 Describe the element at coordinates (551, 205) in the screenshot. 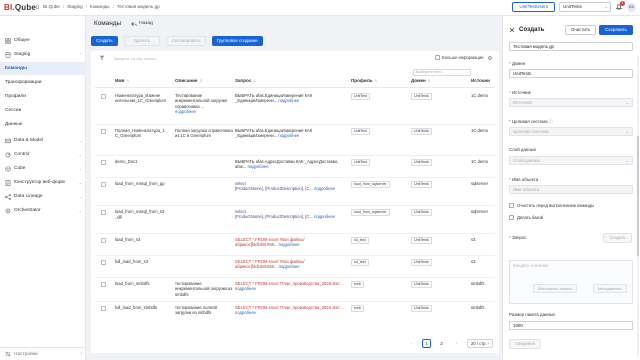

I see `clear-before-run-toggle: Очистить перед выполнением команды` at that location.